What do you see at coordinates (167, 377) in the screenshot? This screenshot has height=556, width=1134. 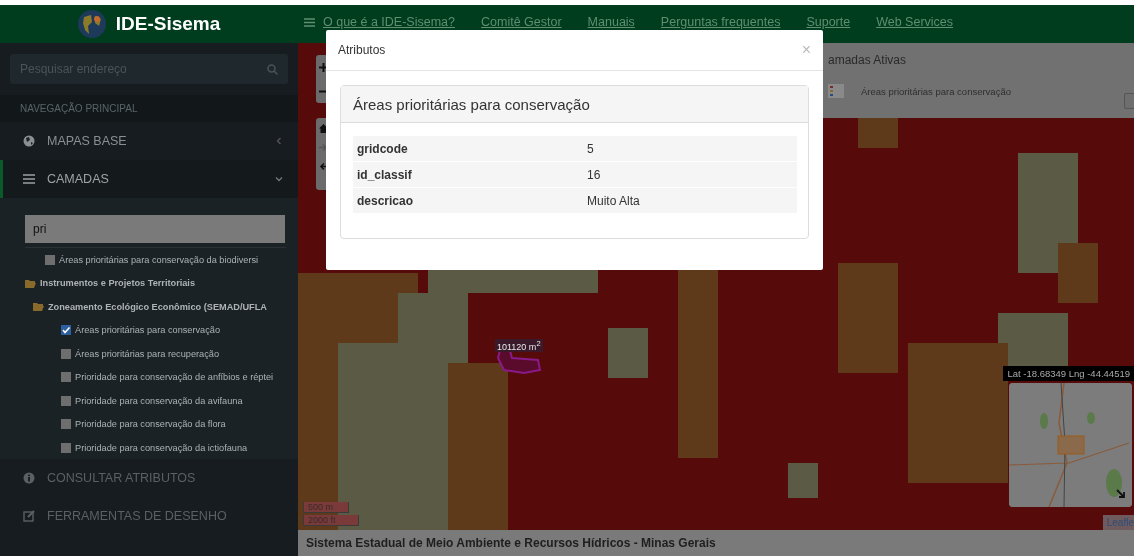 I see `layer-item: Prioridade para conservação de anfíbios e réptei` at bounding box center [167, 377].